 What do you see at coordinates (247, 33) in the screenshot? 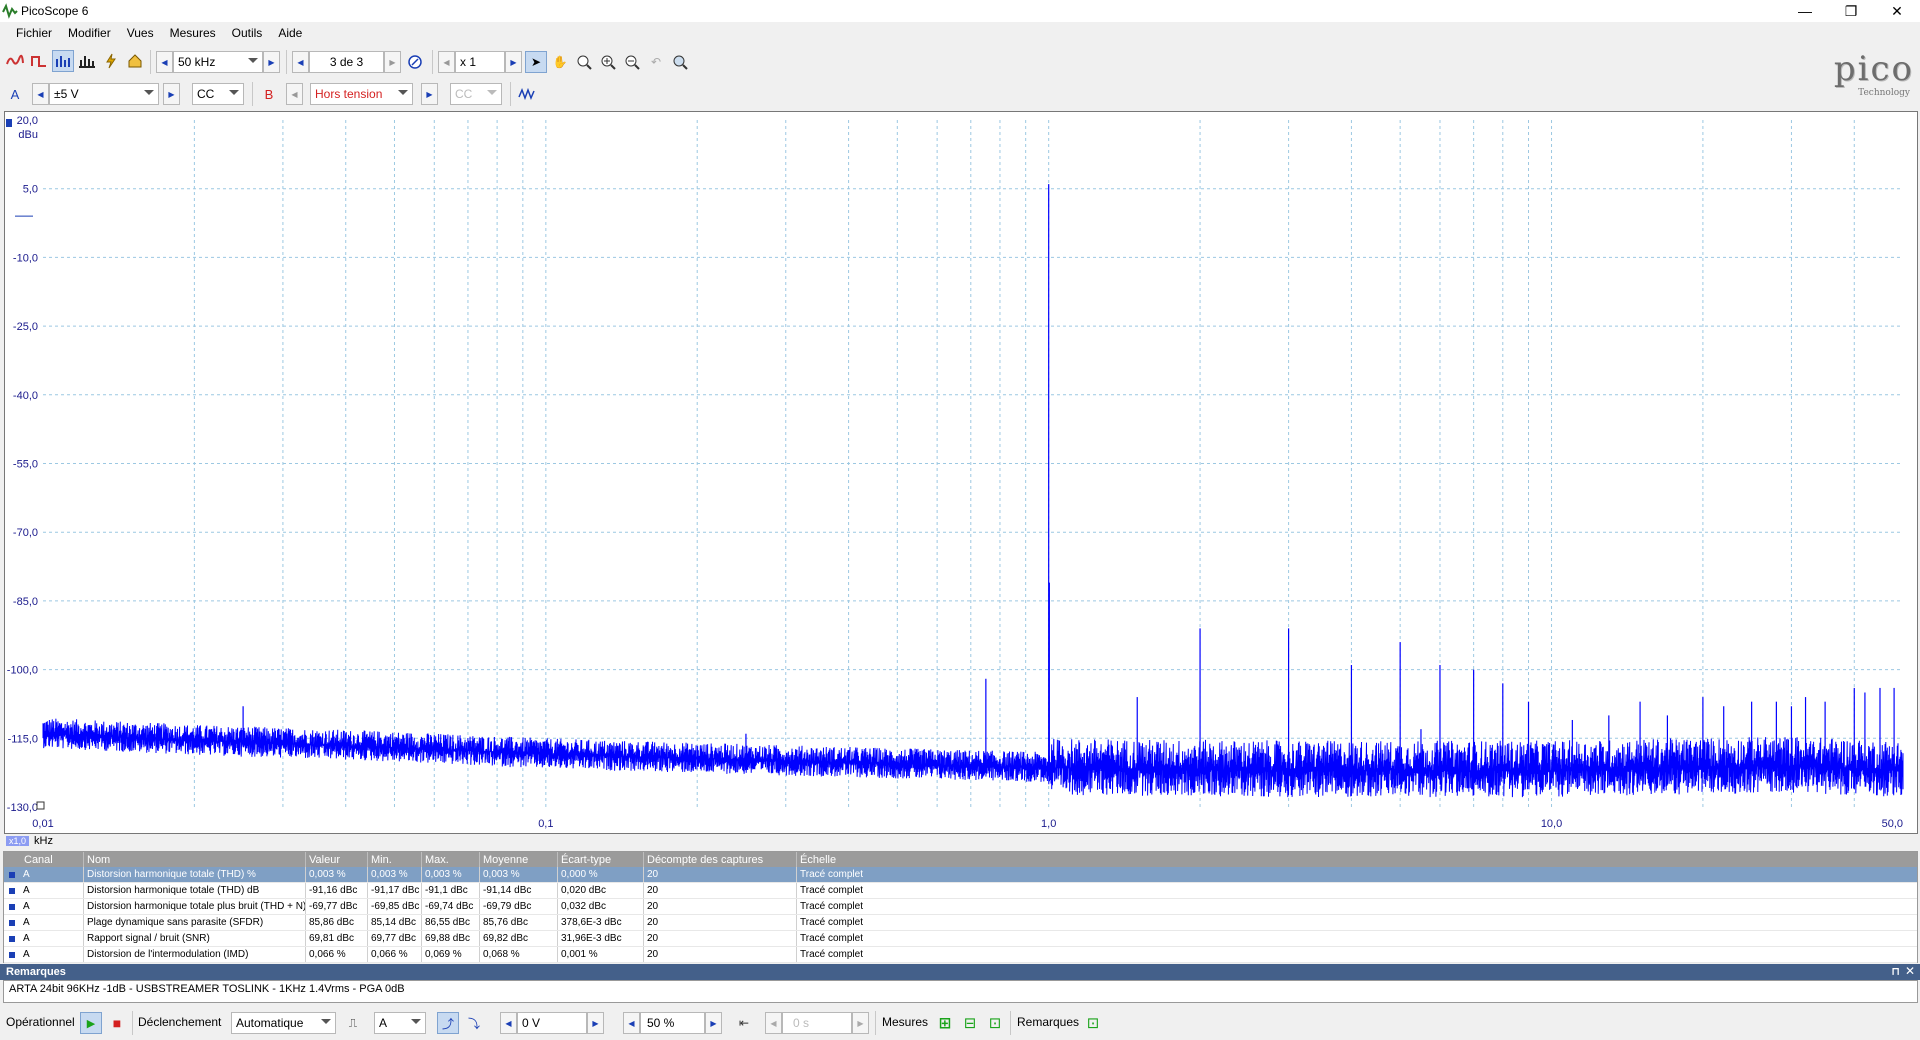
I see `menu-outils: Outils` at bounding box center [247, 33].